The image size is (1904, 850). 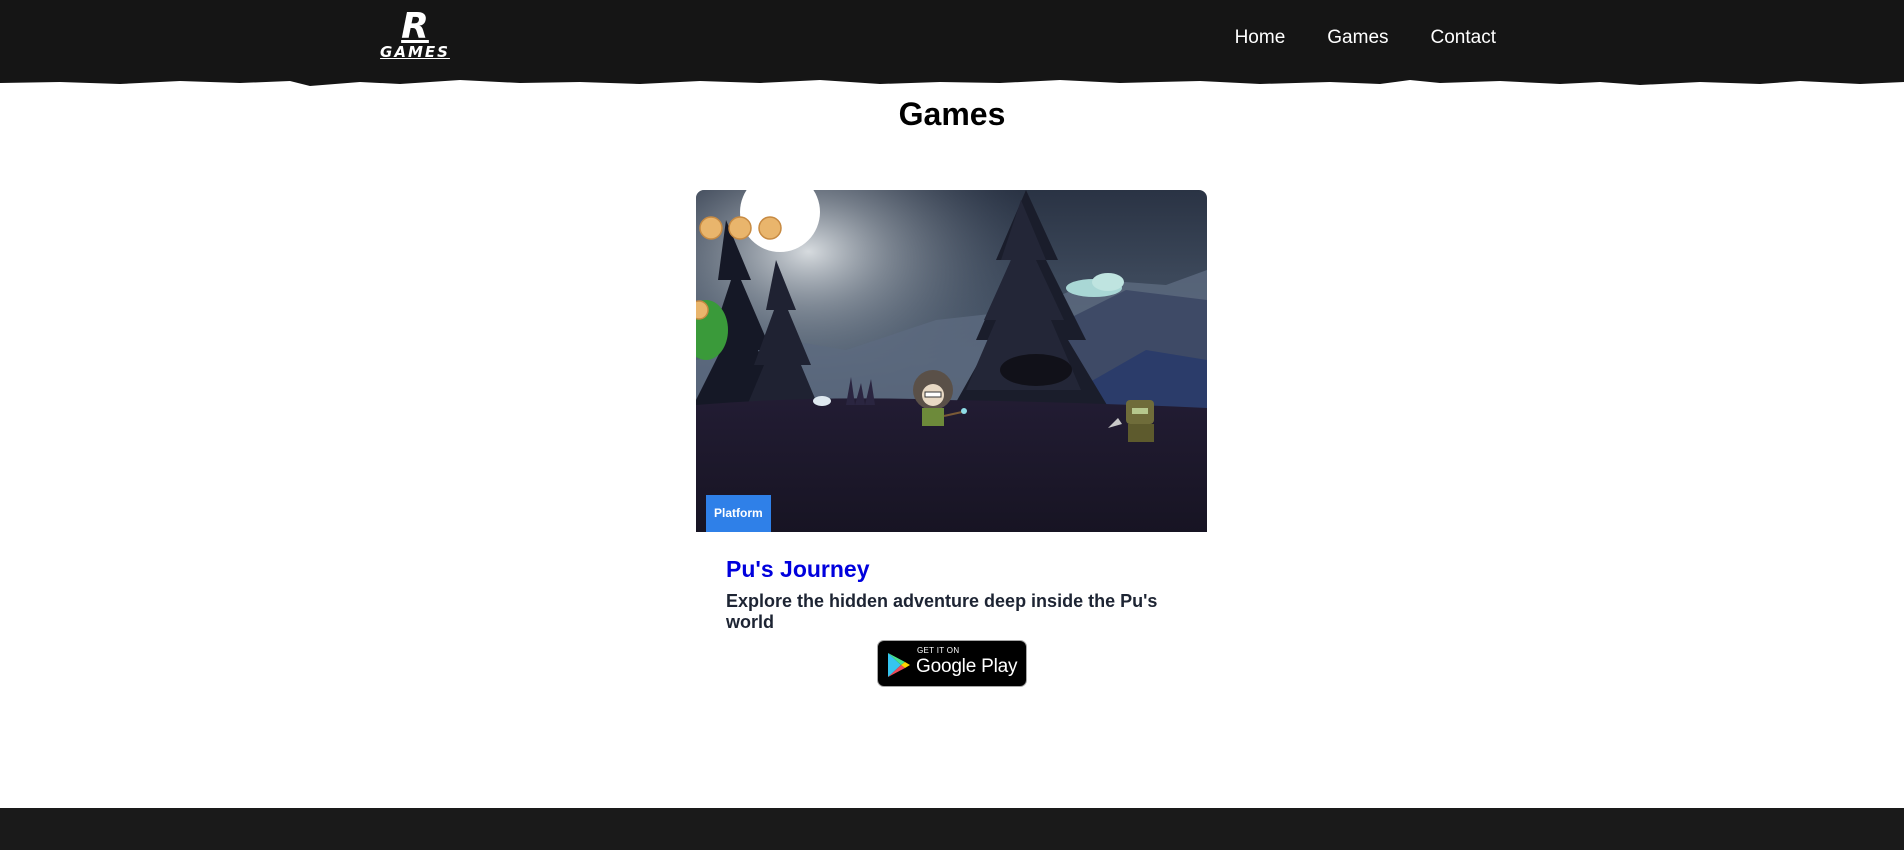 I want to click on game-screenshot: Platform, so click(x=951, y=361).